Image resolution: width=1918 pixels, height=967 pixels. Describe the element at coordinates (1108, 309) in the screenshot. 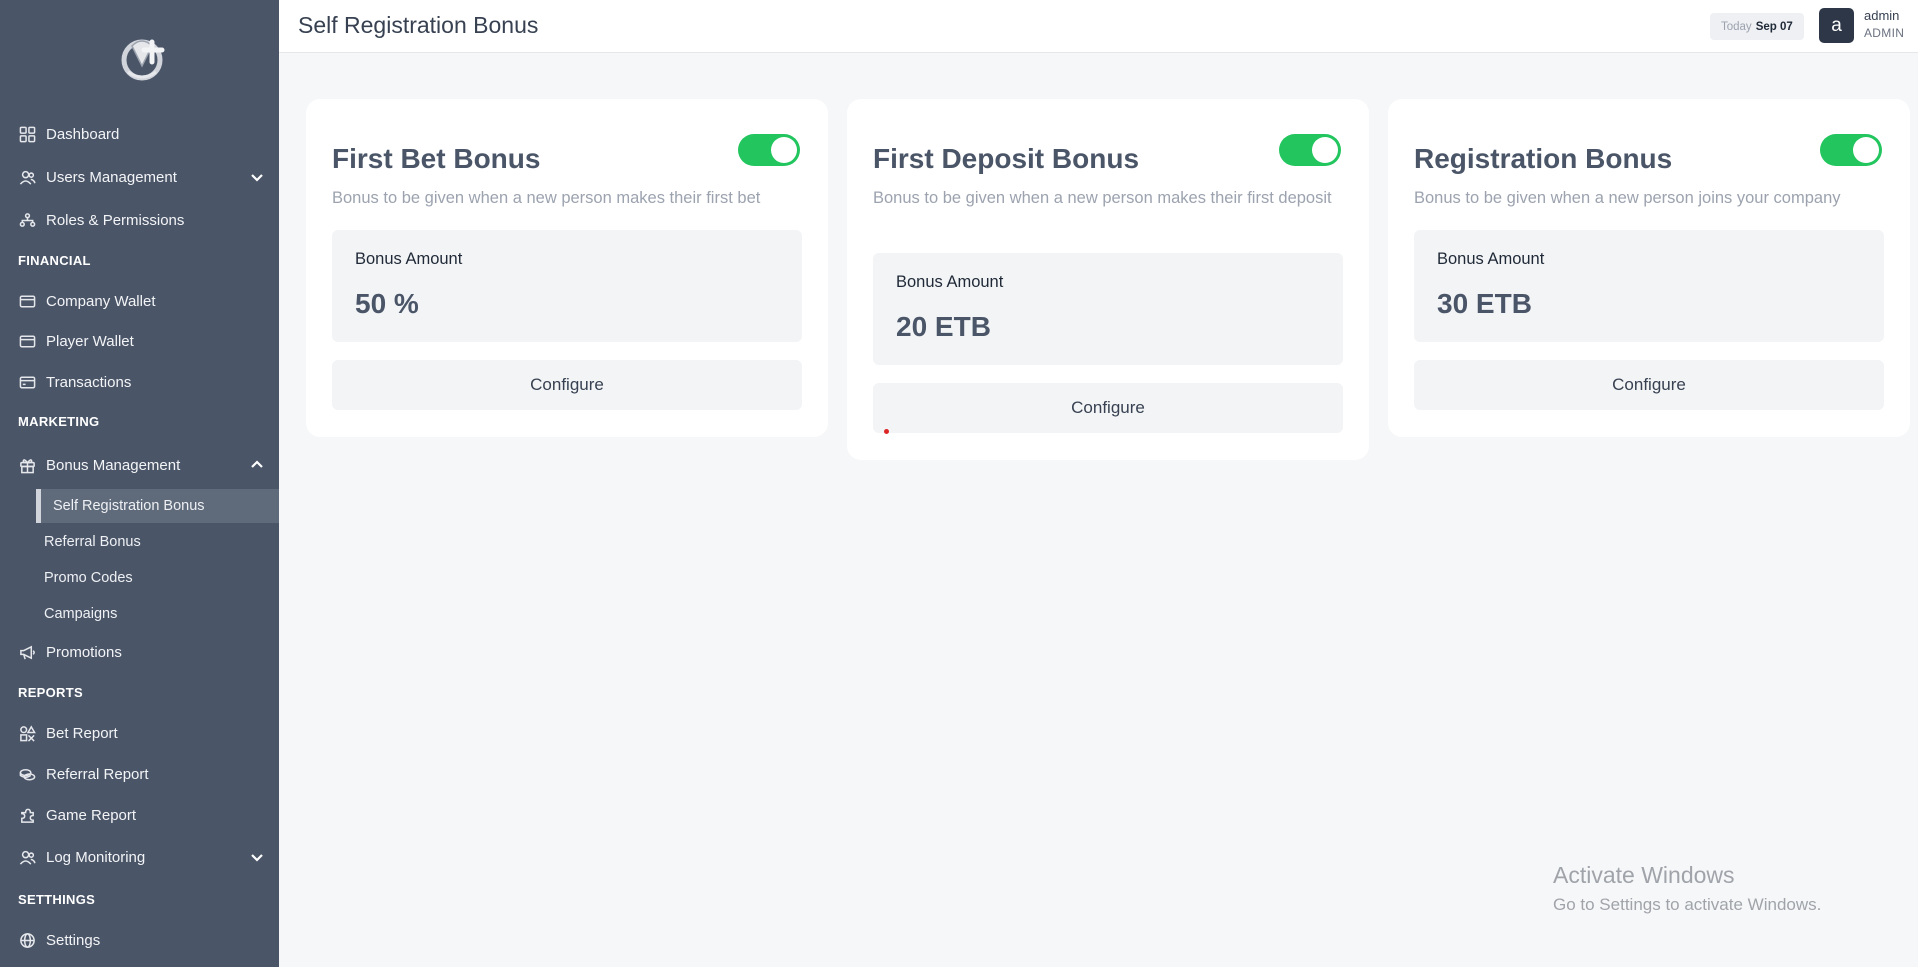

I see `bonus-amount-box: Bonus Amount 20 ETB` at that location.